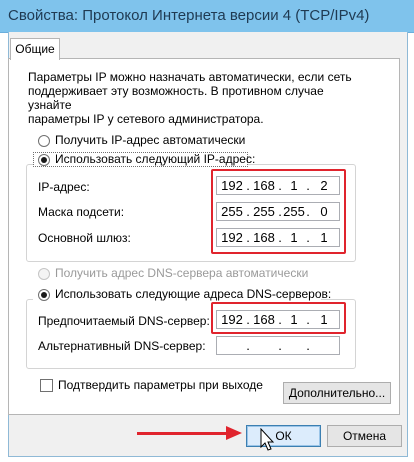  I want to click on preferred-dns-label: Предпочитаемый DNS-сервер:, so click(124, 321).